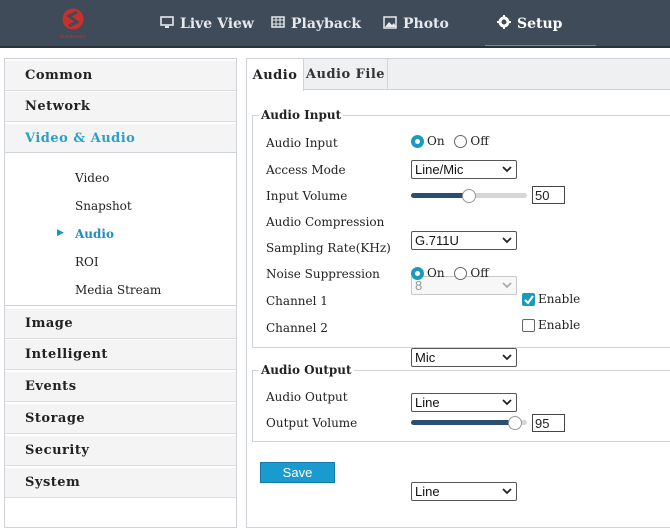 Image resolution: width=670 pixels, height=528 pixels. Describe the element at coordinates (278, 24) in the screenshot. I see `film-icon` at that location.